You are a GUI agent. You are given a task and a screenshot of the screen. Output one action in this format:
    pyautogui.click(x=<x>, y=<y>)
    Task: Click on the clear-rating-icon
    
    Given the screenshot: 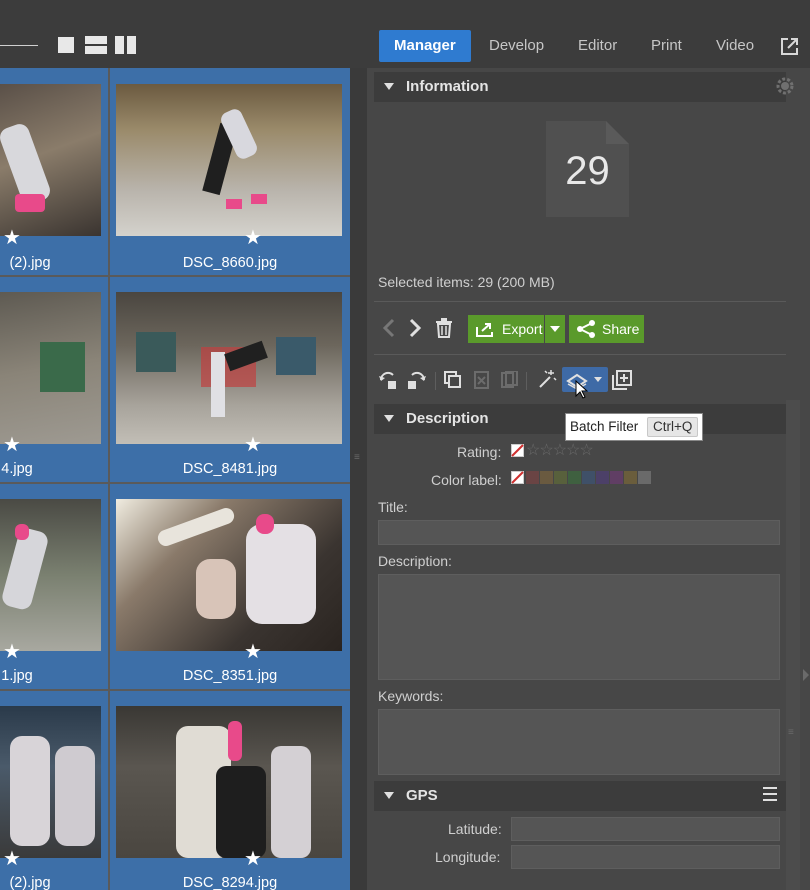 What is the action you would take?
    pyautogui.click(x=517, y=450)
    